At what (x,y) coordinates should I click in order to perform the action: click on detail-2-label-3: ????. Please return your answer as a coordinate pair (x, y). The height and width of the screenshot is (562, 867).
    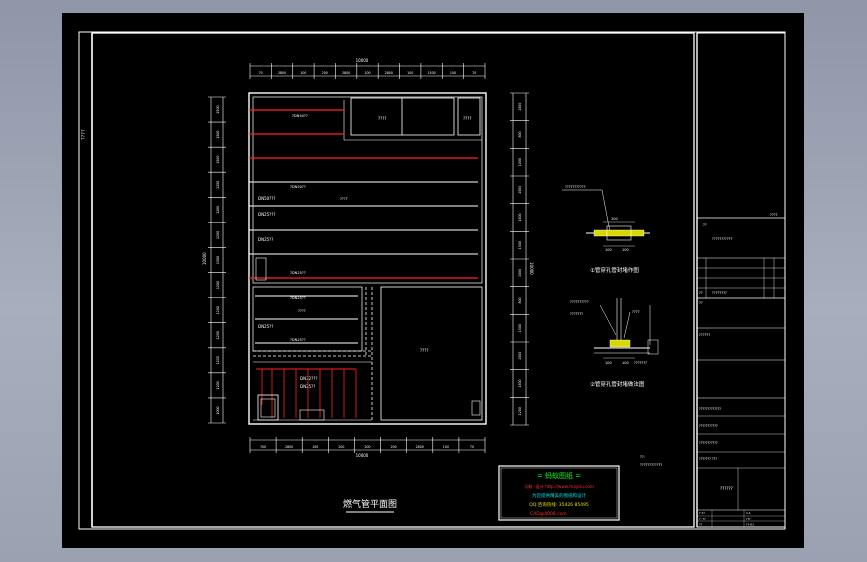
    Looking at the image, I should click on (636, 312).